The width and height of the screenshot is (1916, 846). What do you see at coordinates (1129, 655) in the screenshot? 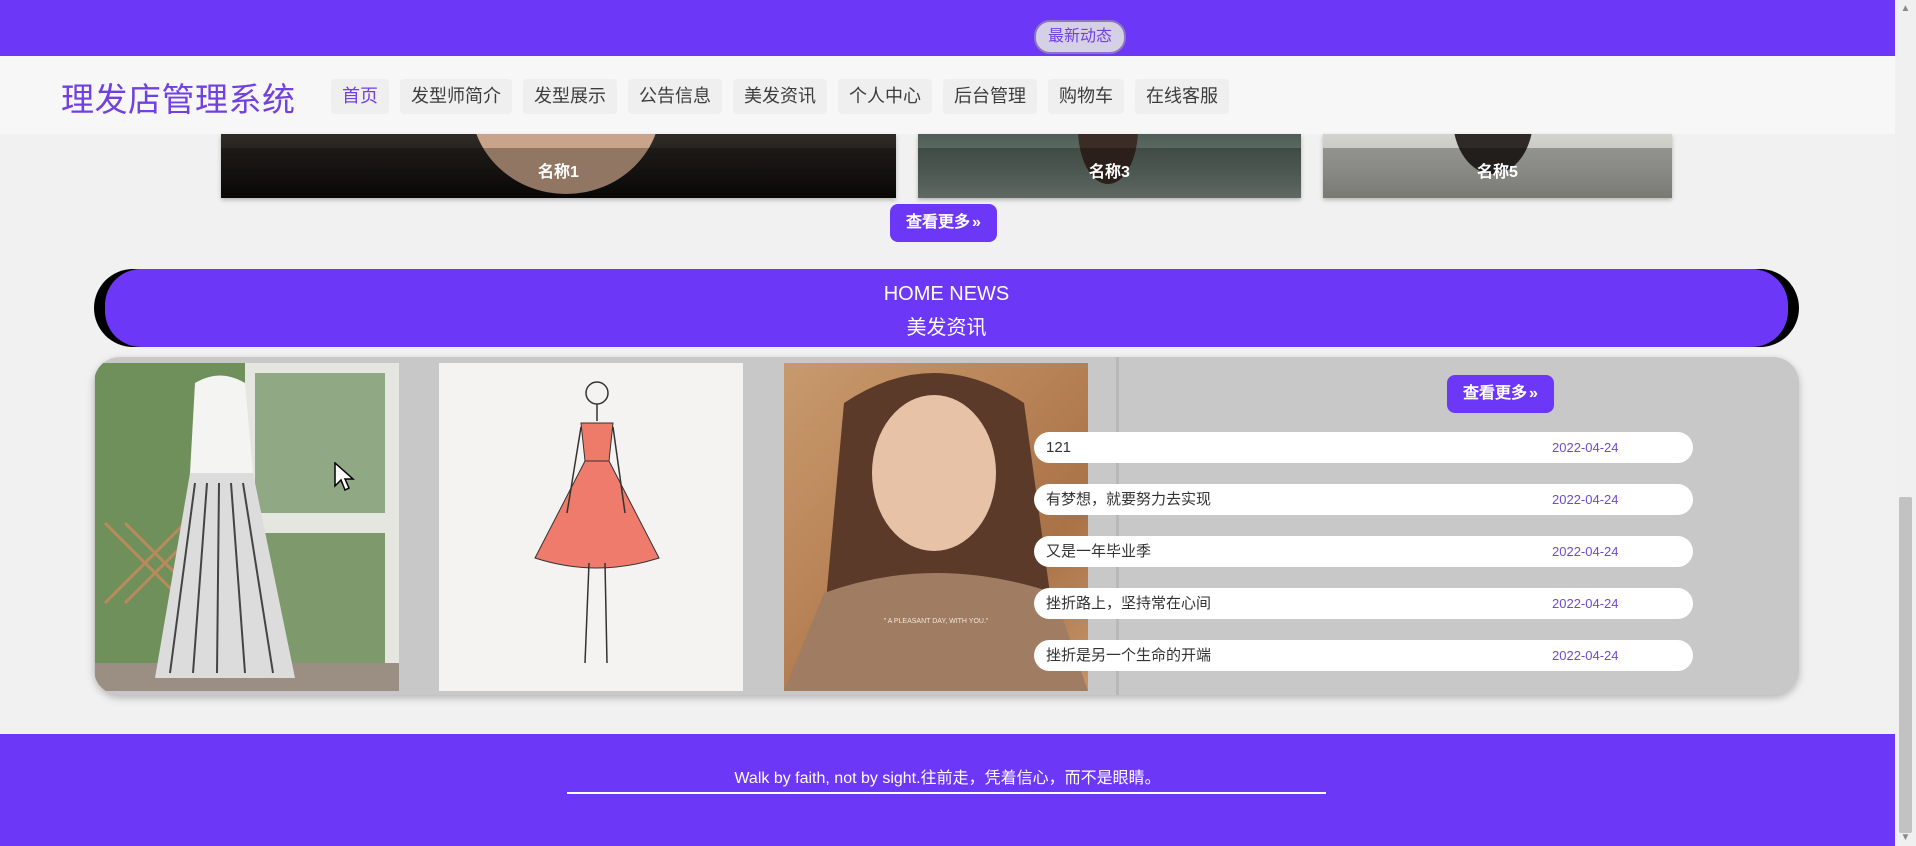
I see `news-item-title: 挫折是另一个生命的开端` at bounding box center [1129, 655].